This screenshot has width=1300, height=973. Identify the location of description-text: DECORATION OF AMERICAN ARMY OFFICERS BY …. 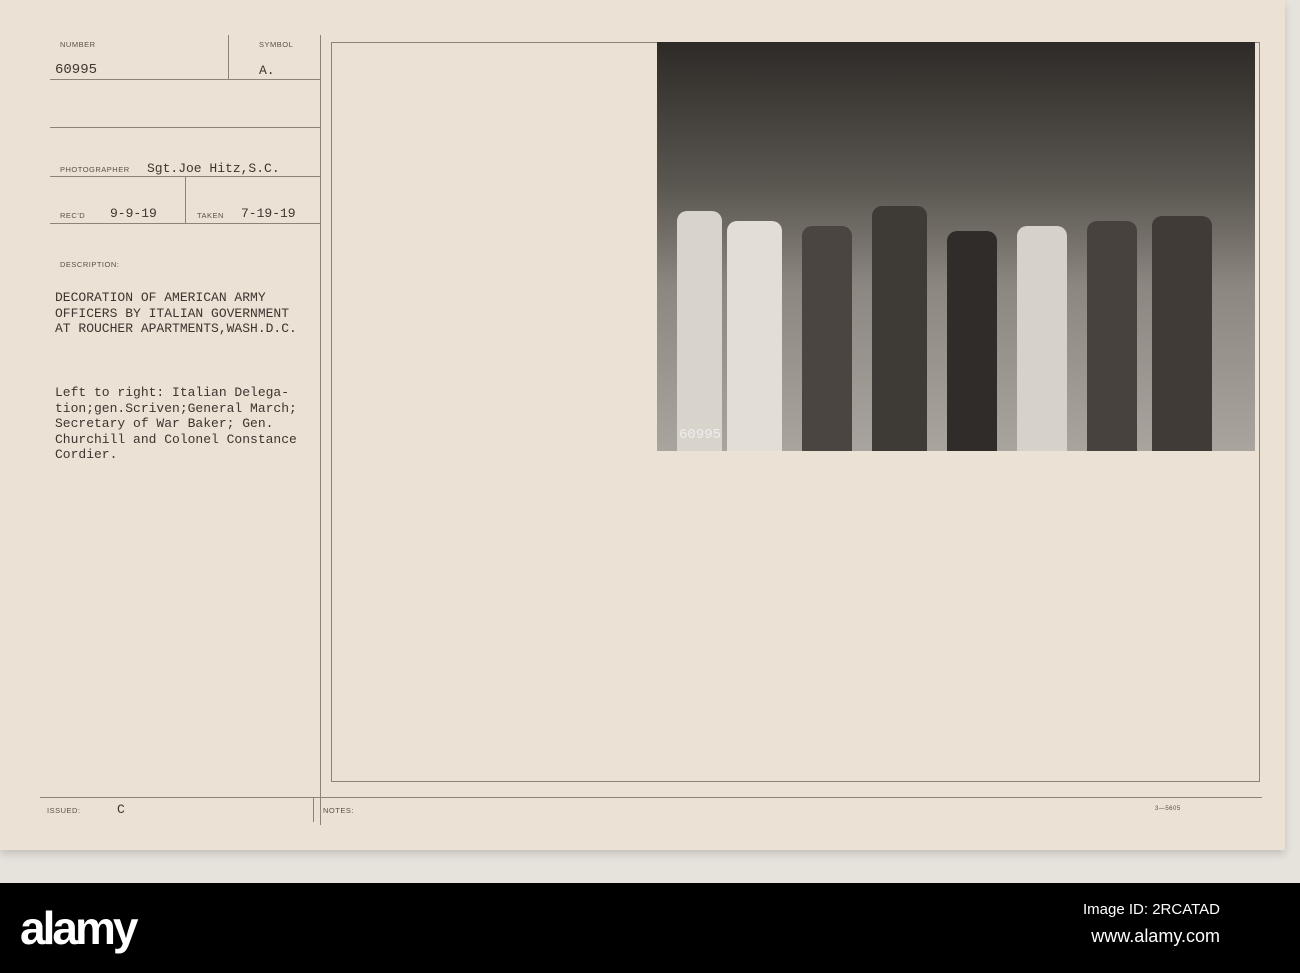
(176, 313).